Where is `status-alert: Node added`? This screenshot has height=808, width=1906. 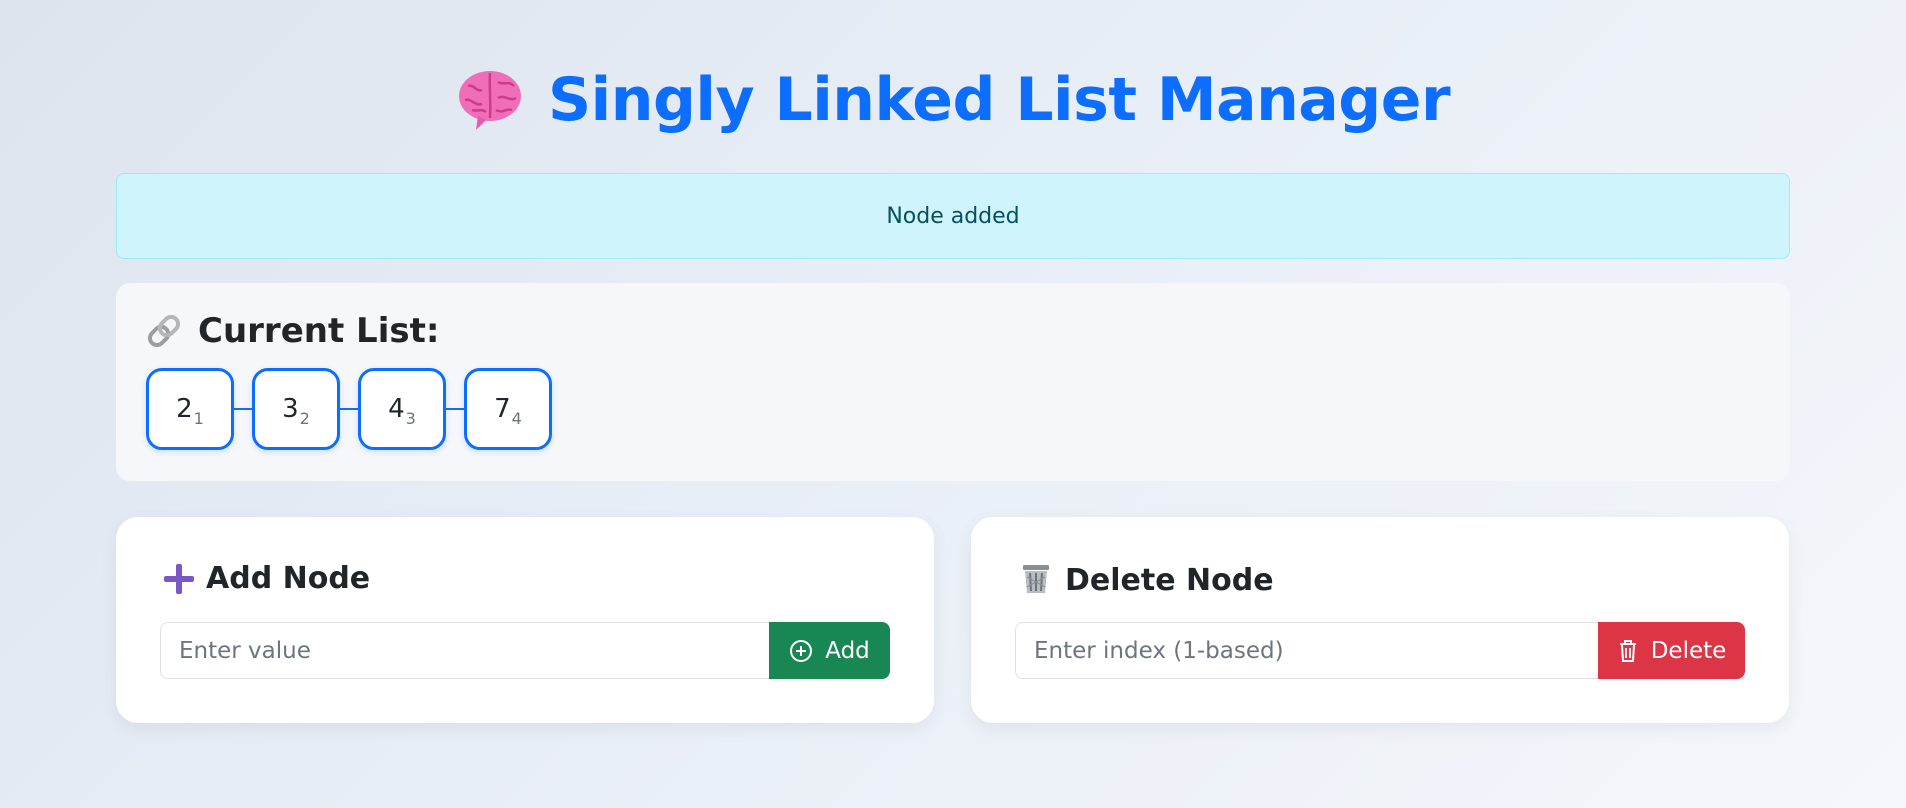
status-alert: Node added is located at coordinates (953, 216).